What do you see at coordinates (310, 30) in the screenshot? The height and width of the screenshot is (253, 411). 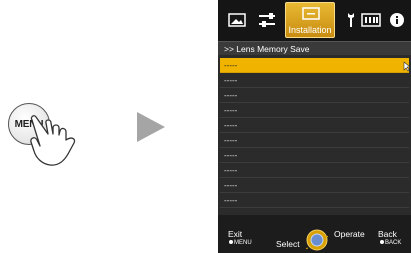 I see `tab-installation-label: Installation` at bounding box center [310, 30].